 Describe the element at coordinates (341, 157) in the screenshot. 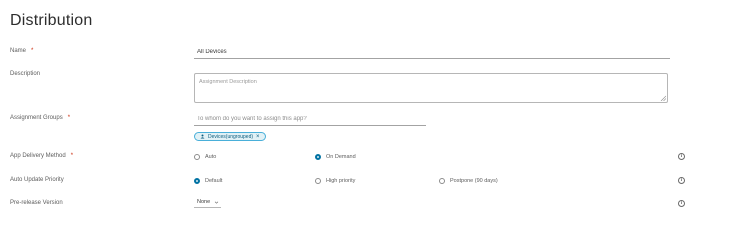

I see `radio-label: On Demand` at that location.